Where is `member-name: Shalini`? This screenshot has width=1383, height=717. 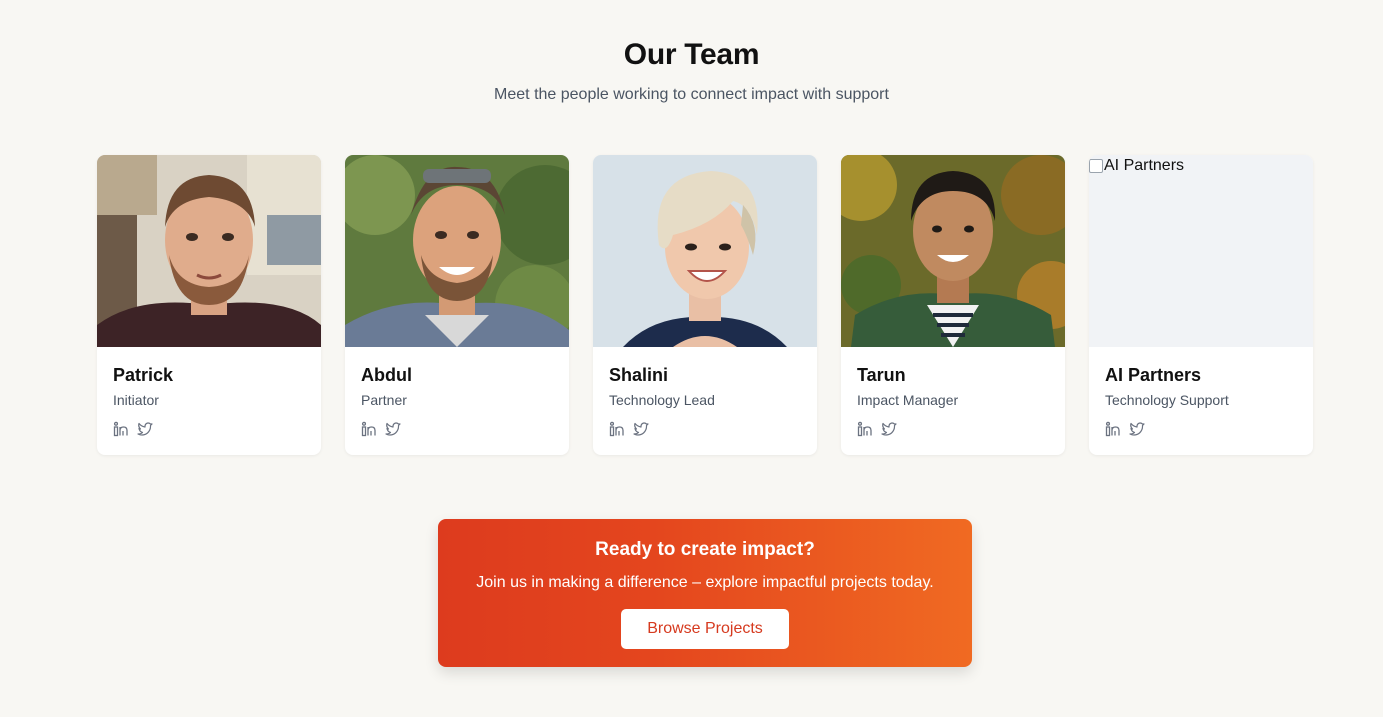
member-name: Shalini is located at coordinates (639, 375).